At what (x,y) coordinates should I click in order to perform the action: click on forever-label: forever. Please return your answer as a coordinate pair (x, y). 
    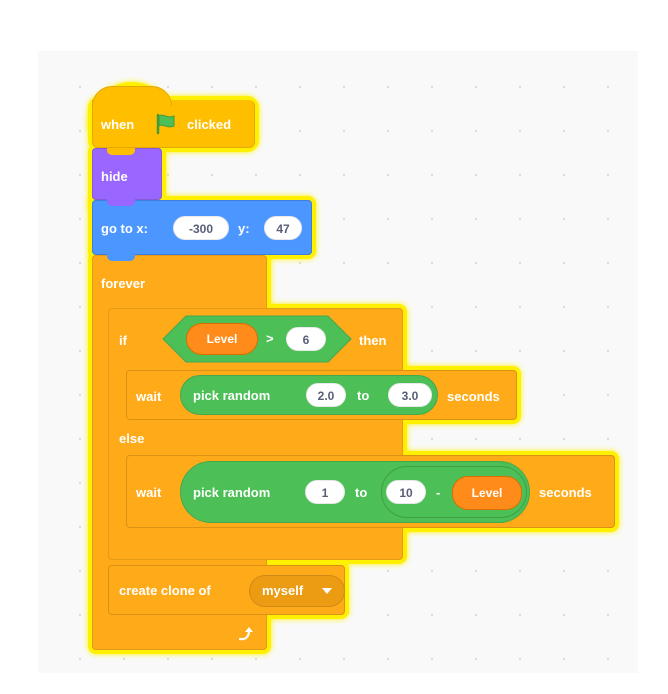
    Looking at the image, I should click on (123, 283).